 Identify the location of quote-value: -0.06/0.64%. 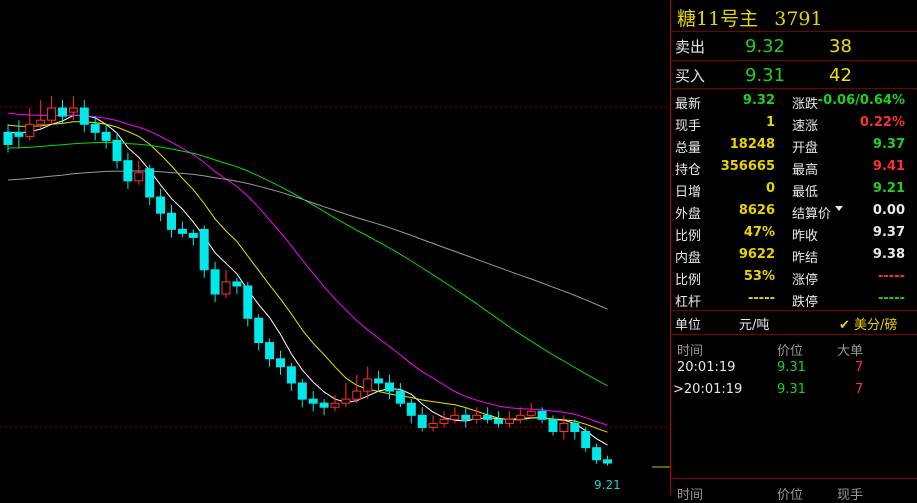
(861, 100).